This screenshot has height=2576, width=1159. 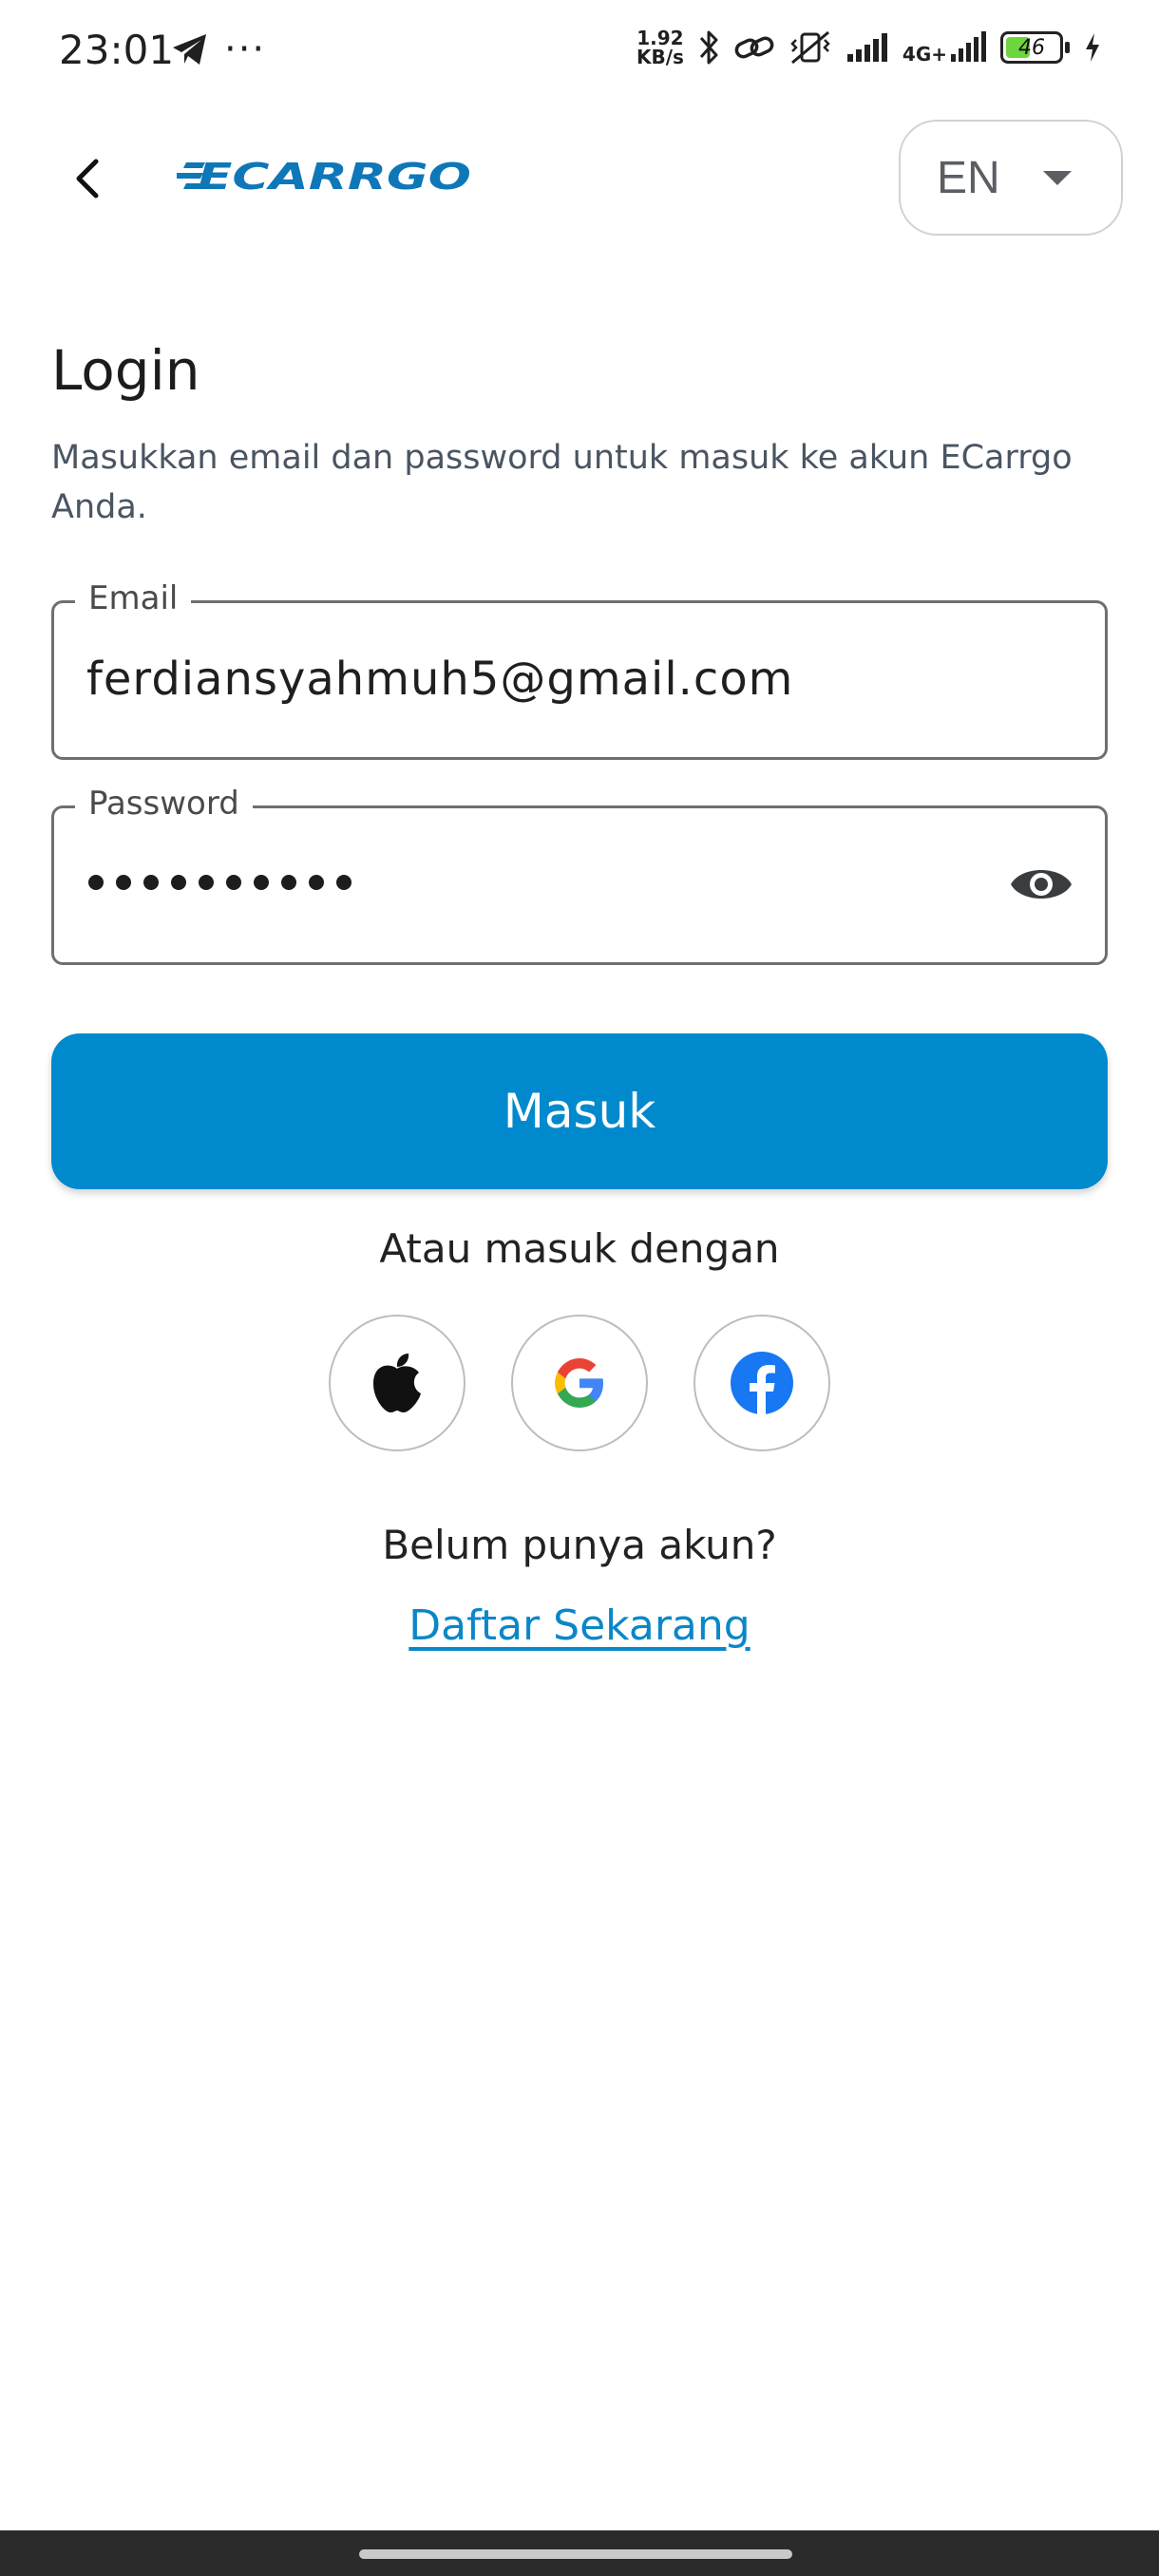 I want to click on battery-percent: 46, so click(x=1031, y=47).